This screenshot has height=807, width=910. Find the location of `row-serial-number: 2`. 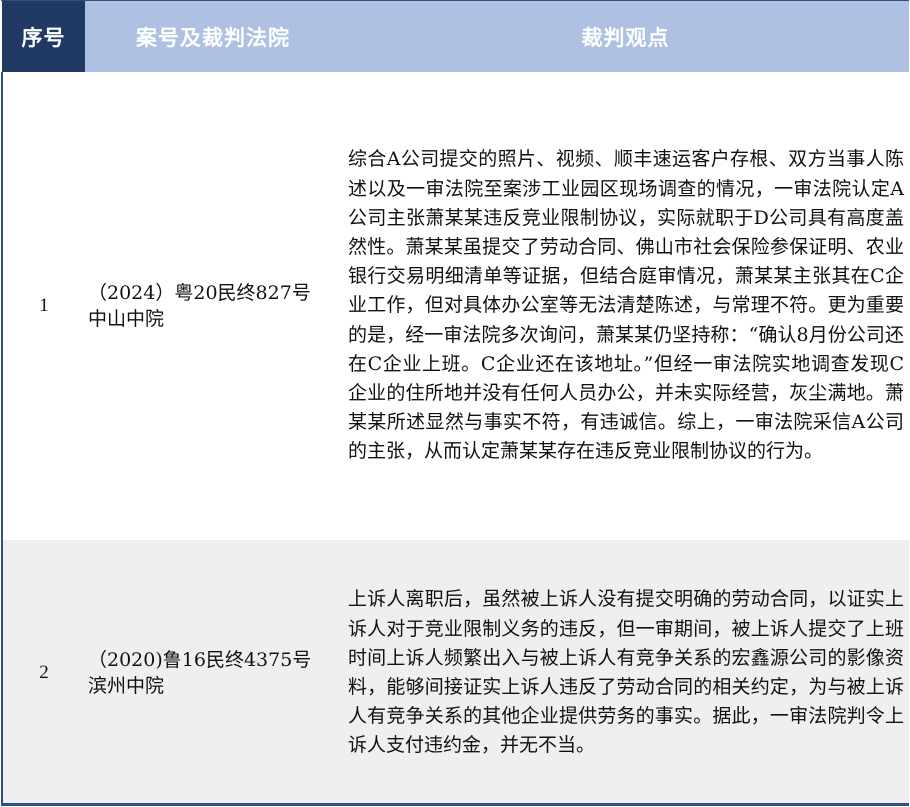

row-serial-number: 2 is located at coordinates (43, 673).